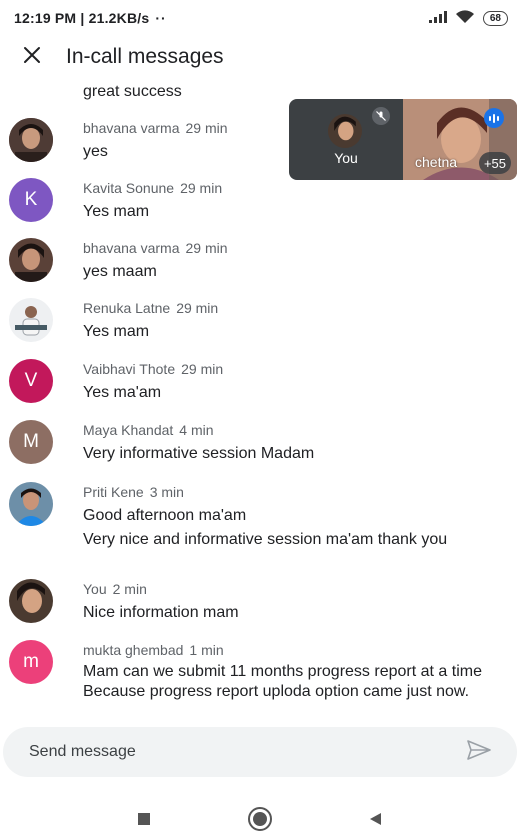 This screenshot has width=530, height=838. What do you see at coordinates (166, 492) in the screenshot?
I see `message-time: 3 min` at bounding box center [166, 492].